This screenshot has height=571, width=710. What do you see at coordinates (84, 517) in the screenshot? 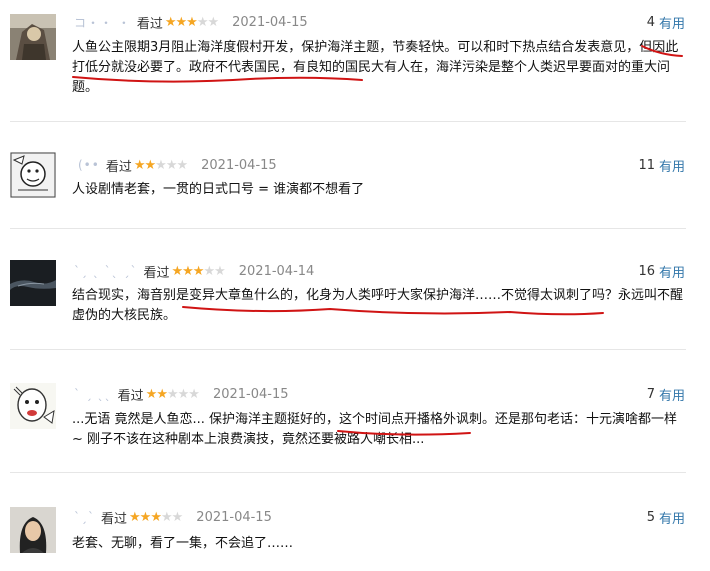
I see `username: ˋˏˋ` at bounding box center [84, 517].